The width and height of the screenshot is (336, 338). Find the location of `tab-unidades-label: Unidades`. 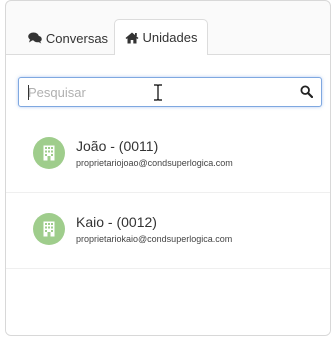

tab-unidades-label: Unidades is located at coordinates (170, 37).